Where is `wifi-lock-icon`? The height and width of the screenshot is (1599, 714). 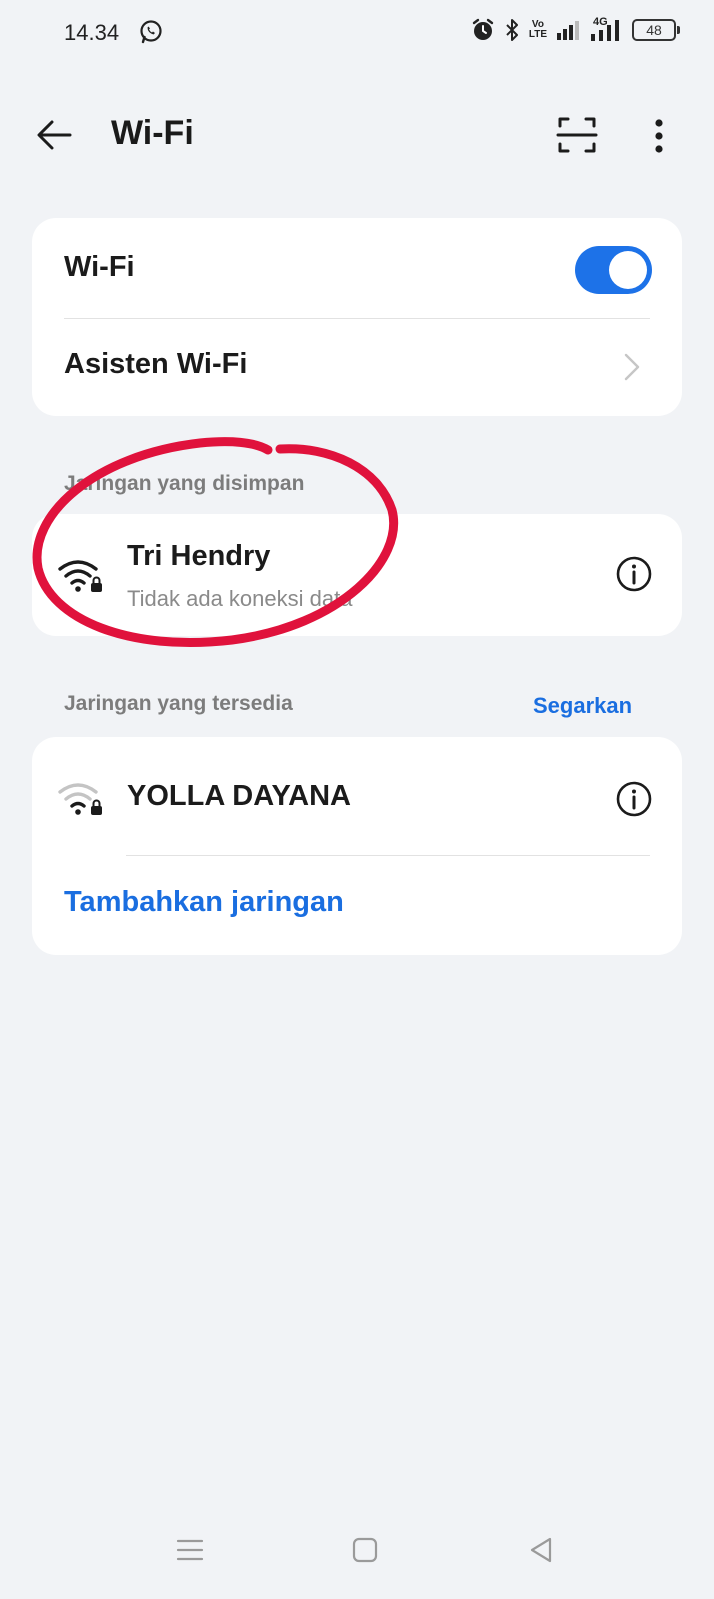 wifi-lock-icon is located at coordinates (80, 576).